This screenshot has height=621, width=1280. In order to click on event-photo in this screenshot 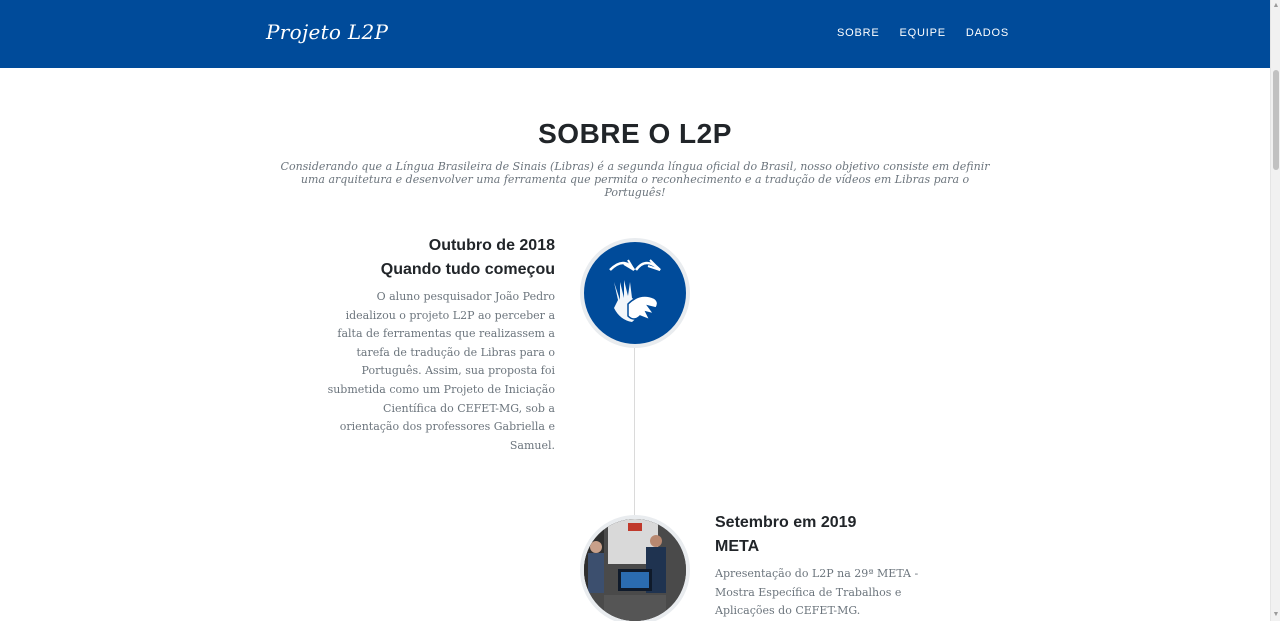, I will do `click(635, 570)`.